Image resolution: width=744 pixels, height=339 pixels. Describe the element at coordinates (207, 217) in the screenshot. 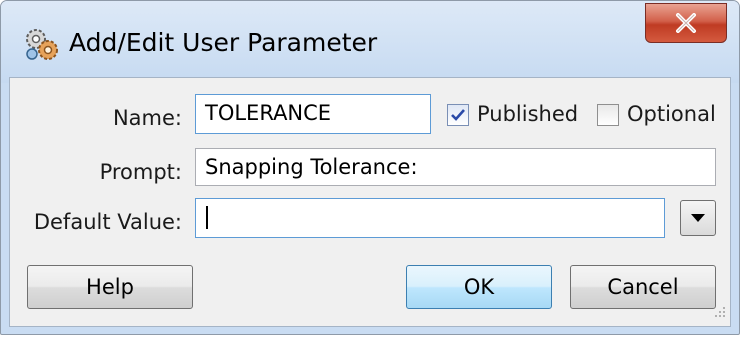

I see `text-caret` at that location.